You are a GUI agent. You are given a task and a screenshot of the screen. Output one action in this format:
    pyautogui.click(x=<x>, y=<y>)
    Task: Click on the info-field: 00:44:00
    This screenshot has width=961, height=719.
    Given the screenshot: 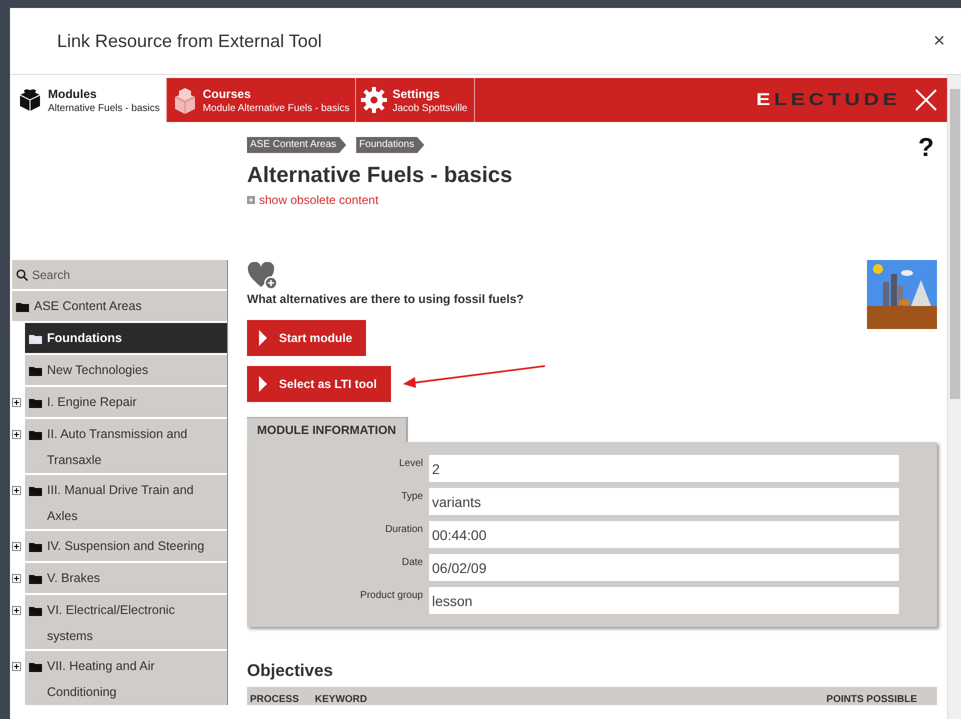 What is the action you would take?
    pyautogui.click(x=664, y=534)
    